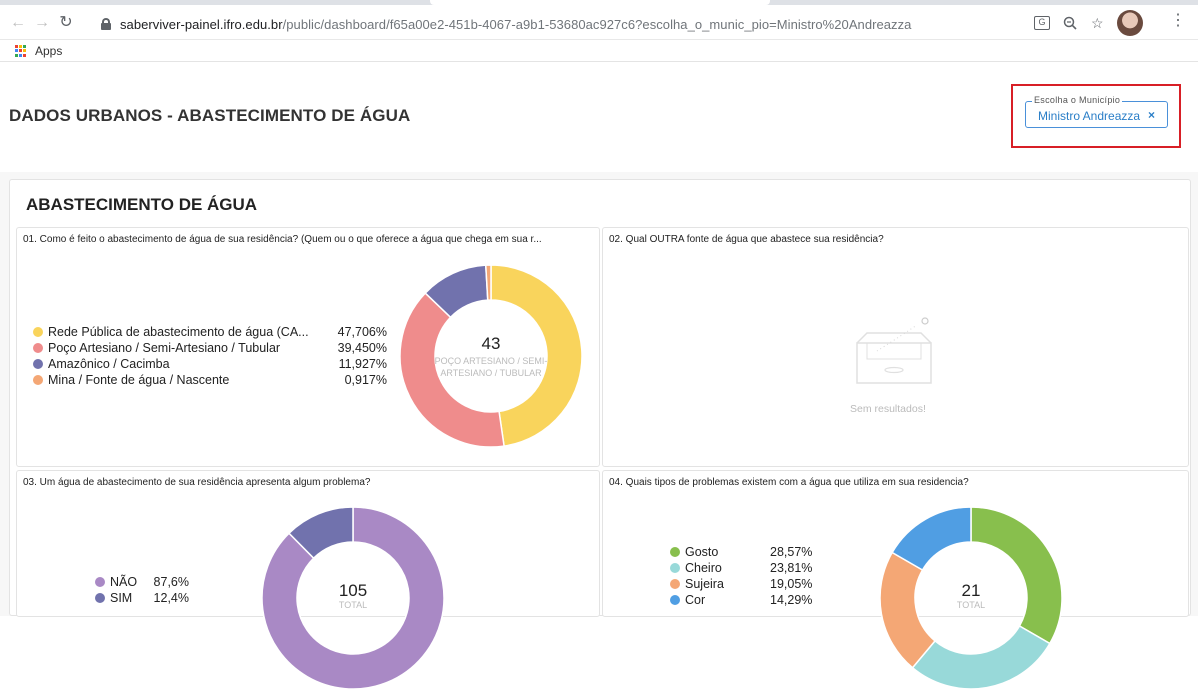  What do you see at coordinates (908, 610) in the screenshot?
I see `donut-slice-sujeira` at bounding box center [908, 610].